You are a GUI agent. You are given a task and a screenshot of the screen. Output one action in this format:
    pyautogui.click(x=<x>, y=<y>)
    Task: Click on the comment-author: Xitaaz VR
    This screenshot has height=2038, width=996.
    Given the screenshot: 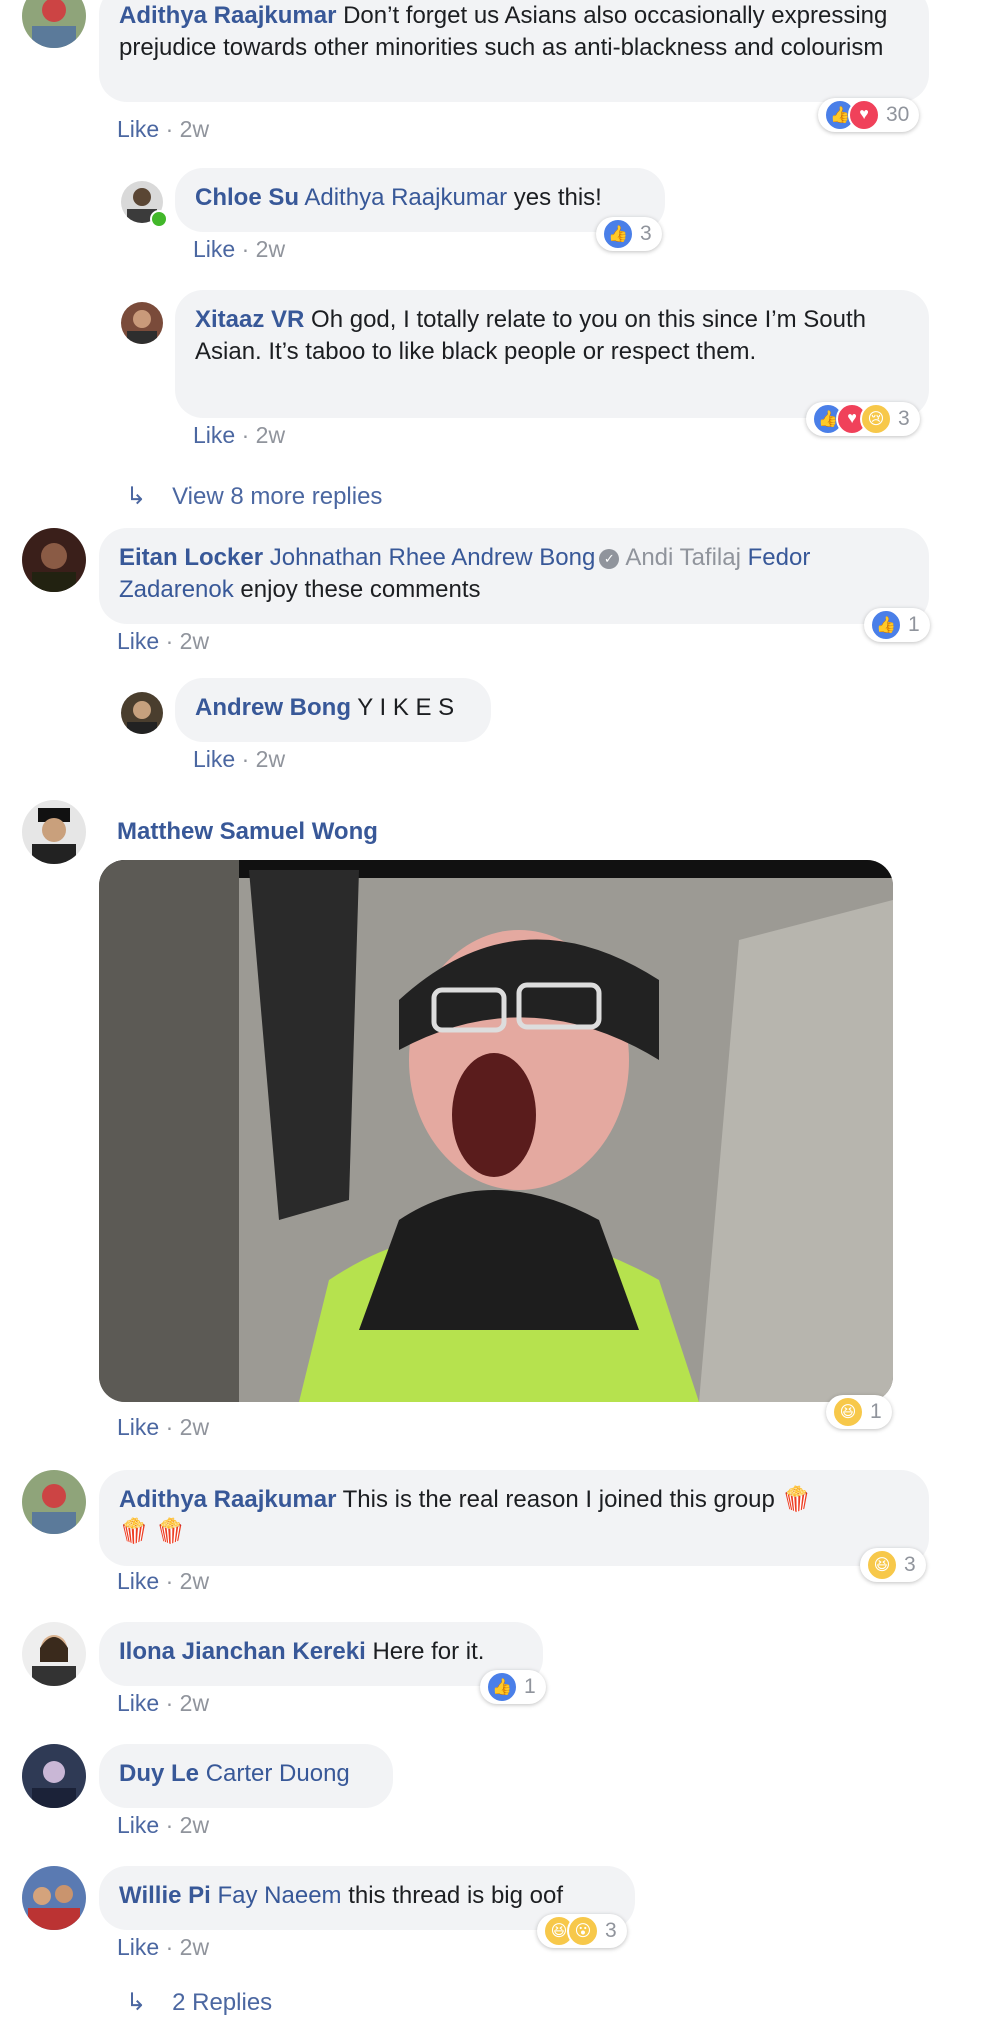 What is the action you would take?
    pyautogui.click(x=249, y=319)
    